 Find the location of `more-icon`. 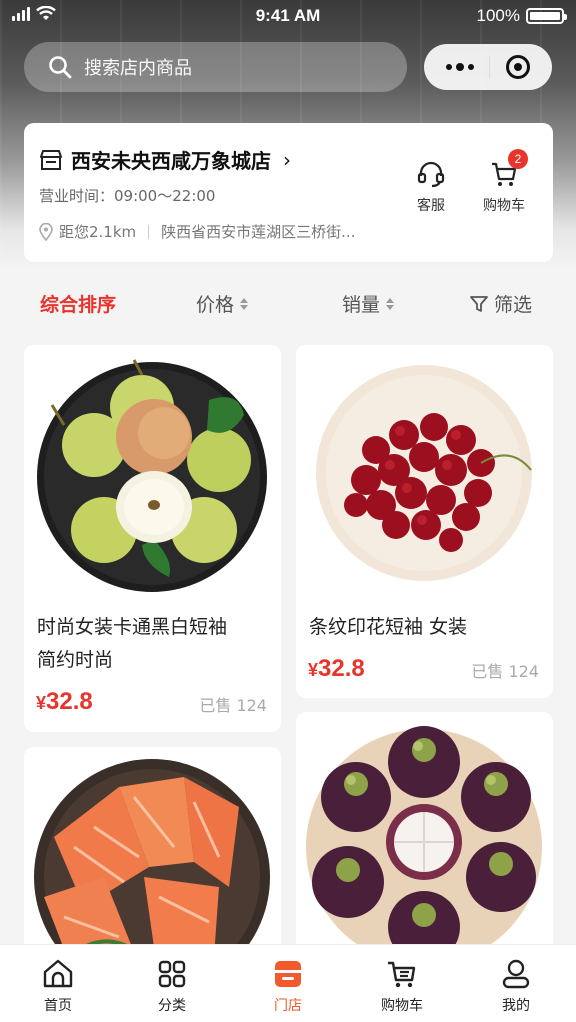

more-icon is located at coordinates (459, 67).